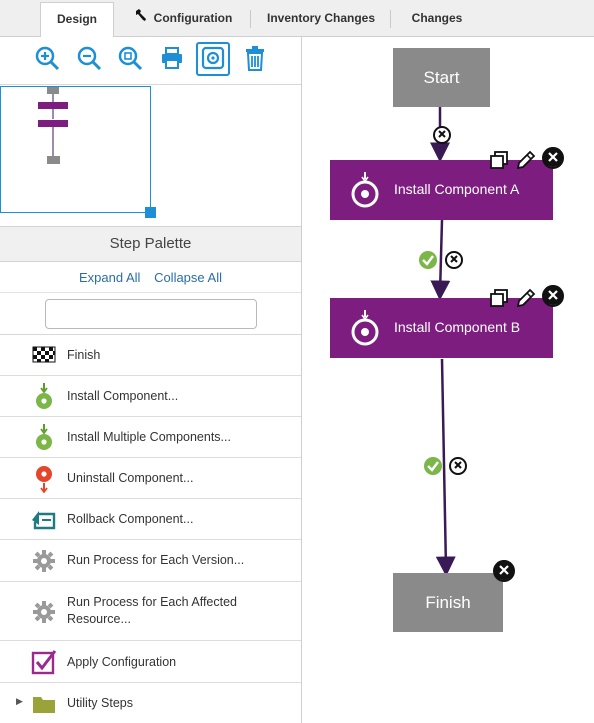 The width and height of the screenshot is (594, 723). I want to click on tab-label: Inventory Changes, so click(321, 18).